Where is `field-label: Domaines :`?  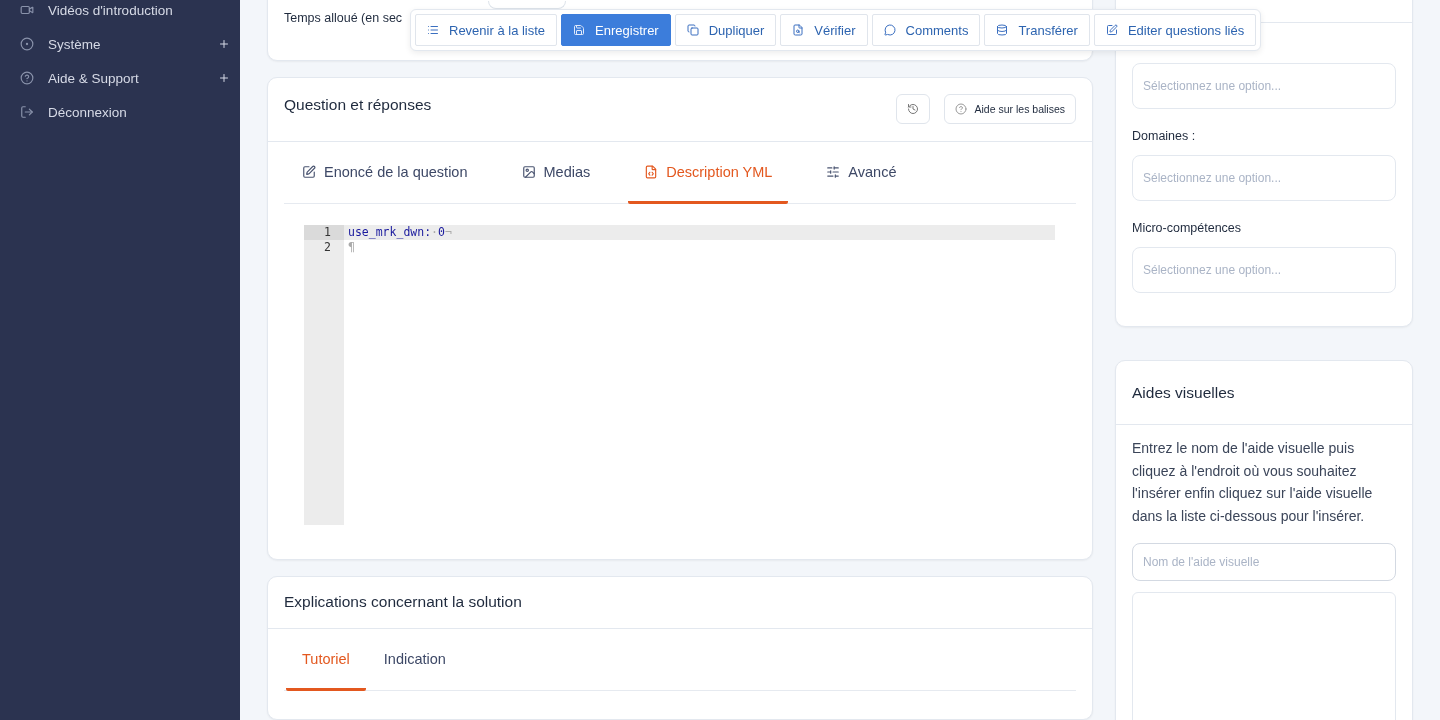 field-label: Domaines : is located at coordinates (1164, 136).